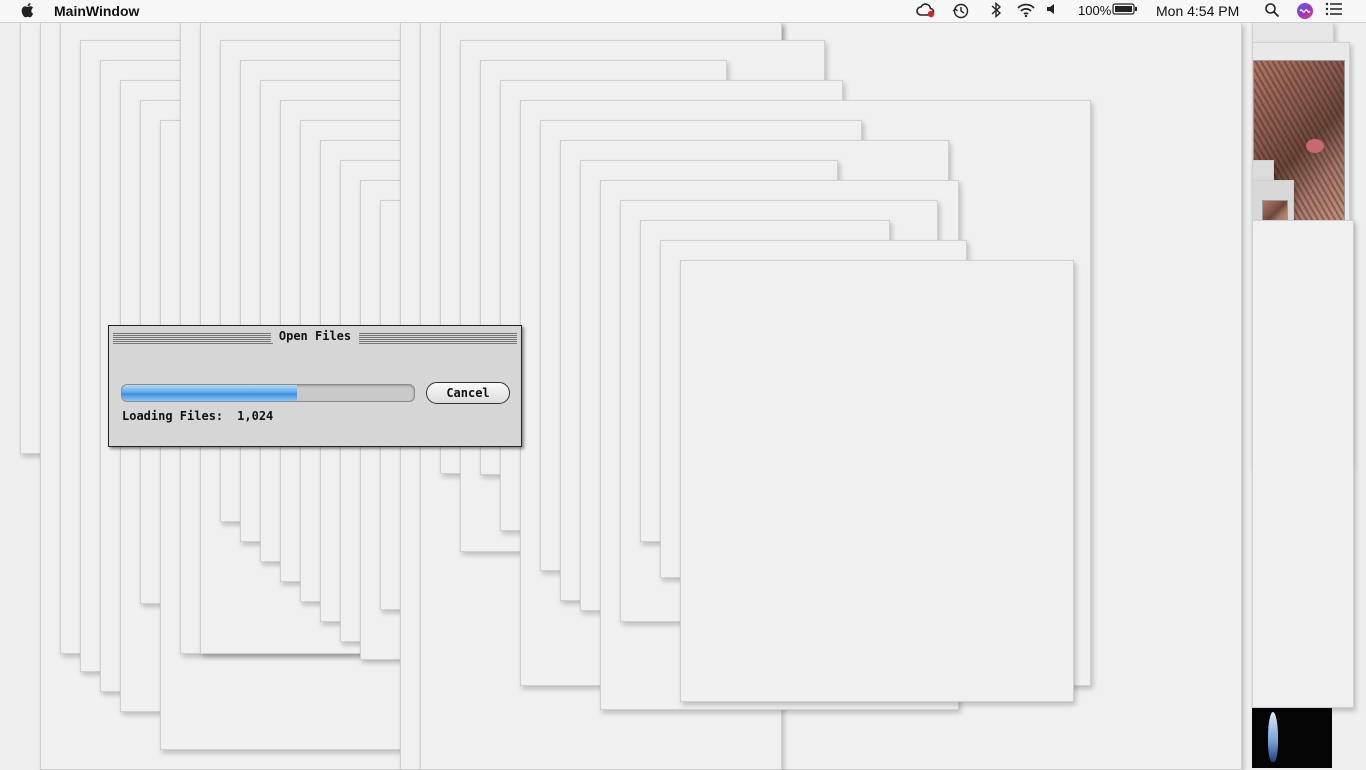  Describe the element at coordinates (1095, 10) in the screenshot. I see `battery-percent: 100%` at that location.